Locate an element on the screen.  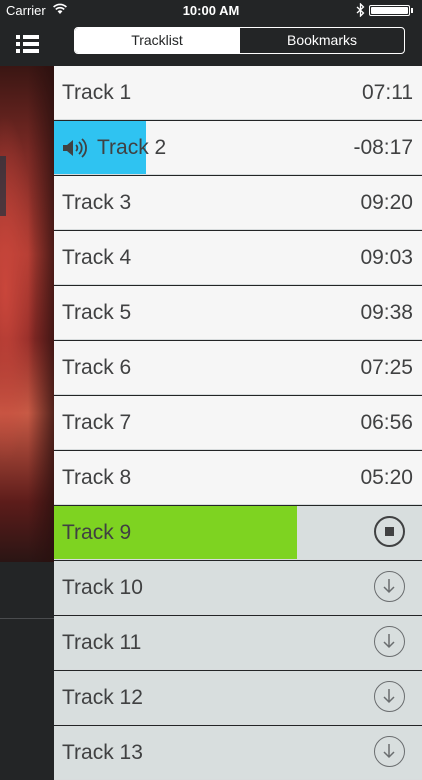
track-row: Track 9 is located at coordinates (238, 533).